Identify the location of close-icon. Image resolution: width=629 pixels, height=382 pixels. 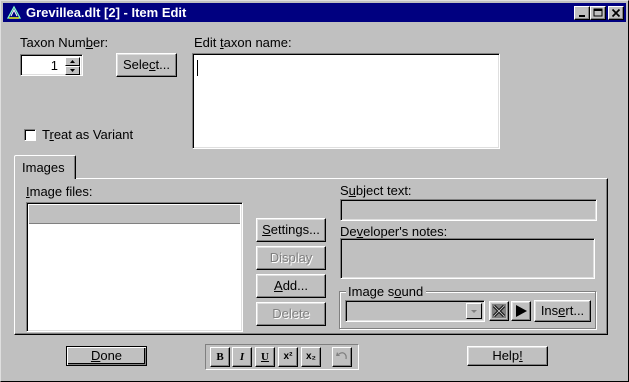
(616, 13).